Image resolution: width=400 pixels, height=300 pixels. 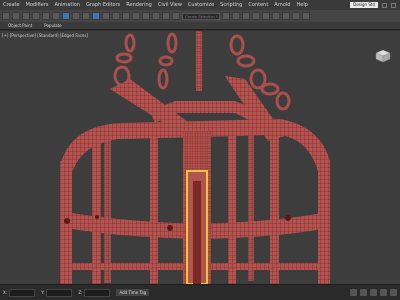 What do you see at coordinates (96, 16) in the screenshot?
I see `move-icon` at bounding box center [96, 16].